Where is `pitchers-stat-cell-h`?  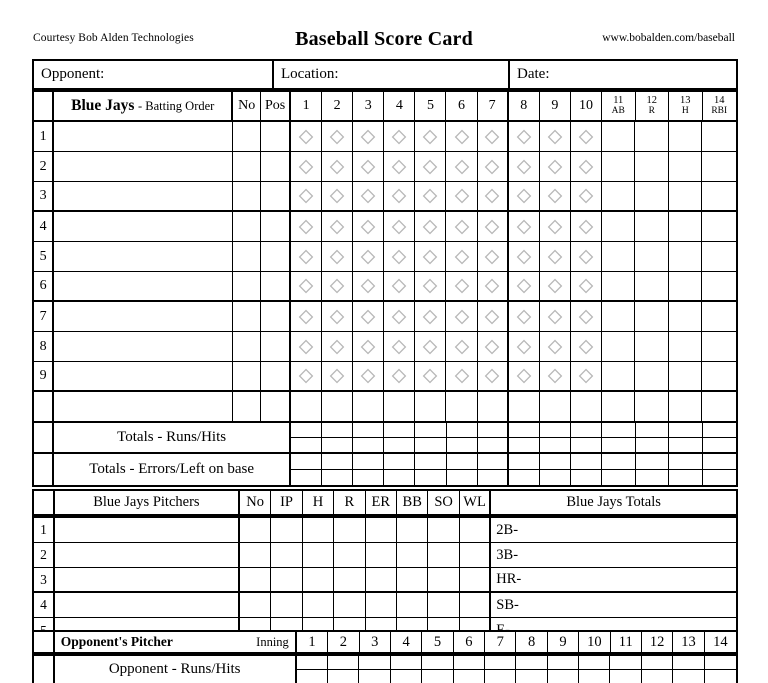 pitchers-stat-cell-h is located at coordinates (318, 555).